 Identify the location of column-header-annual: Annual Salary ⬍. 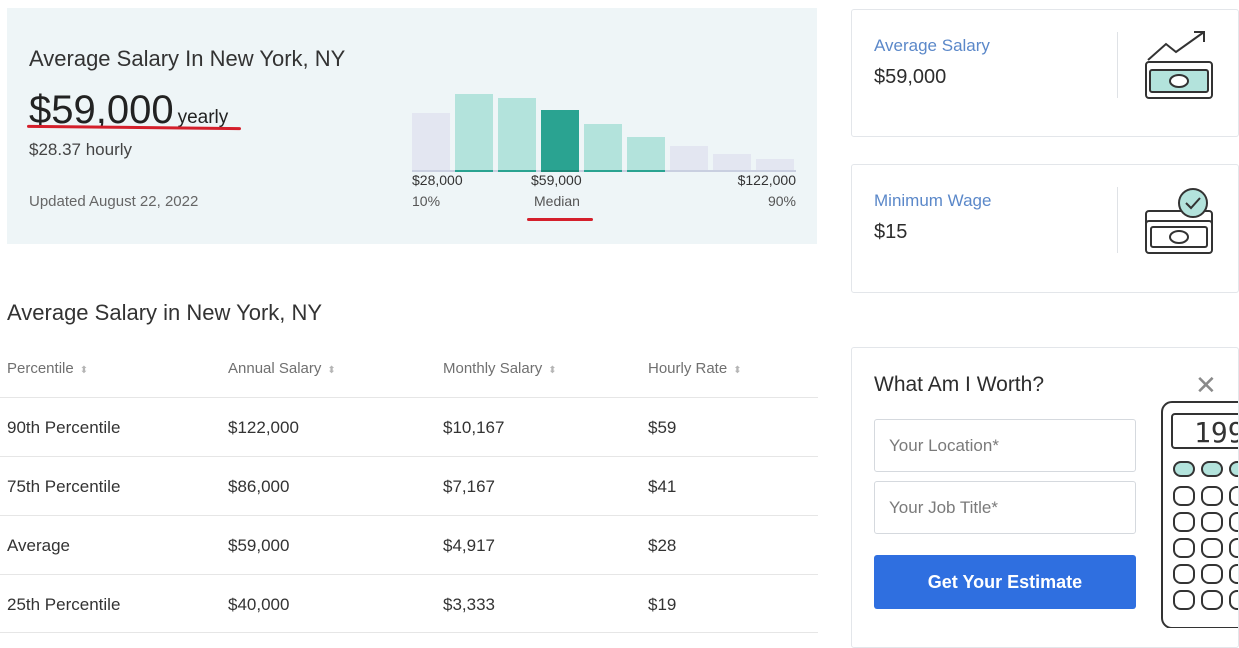
(282, 368).